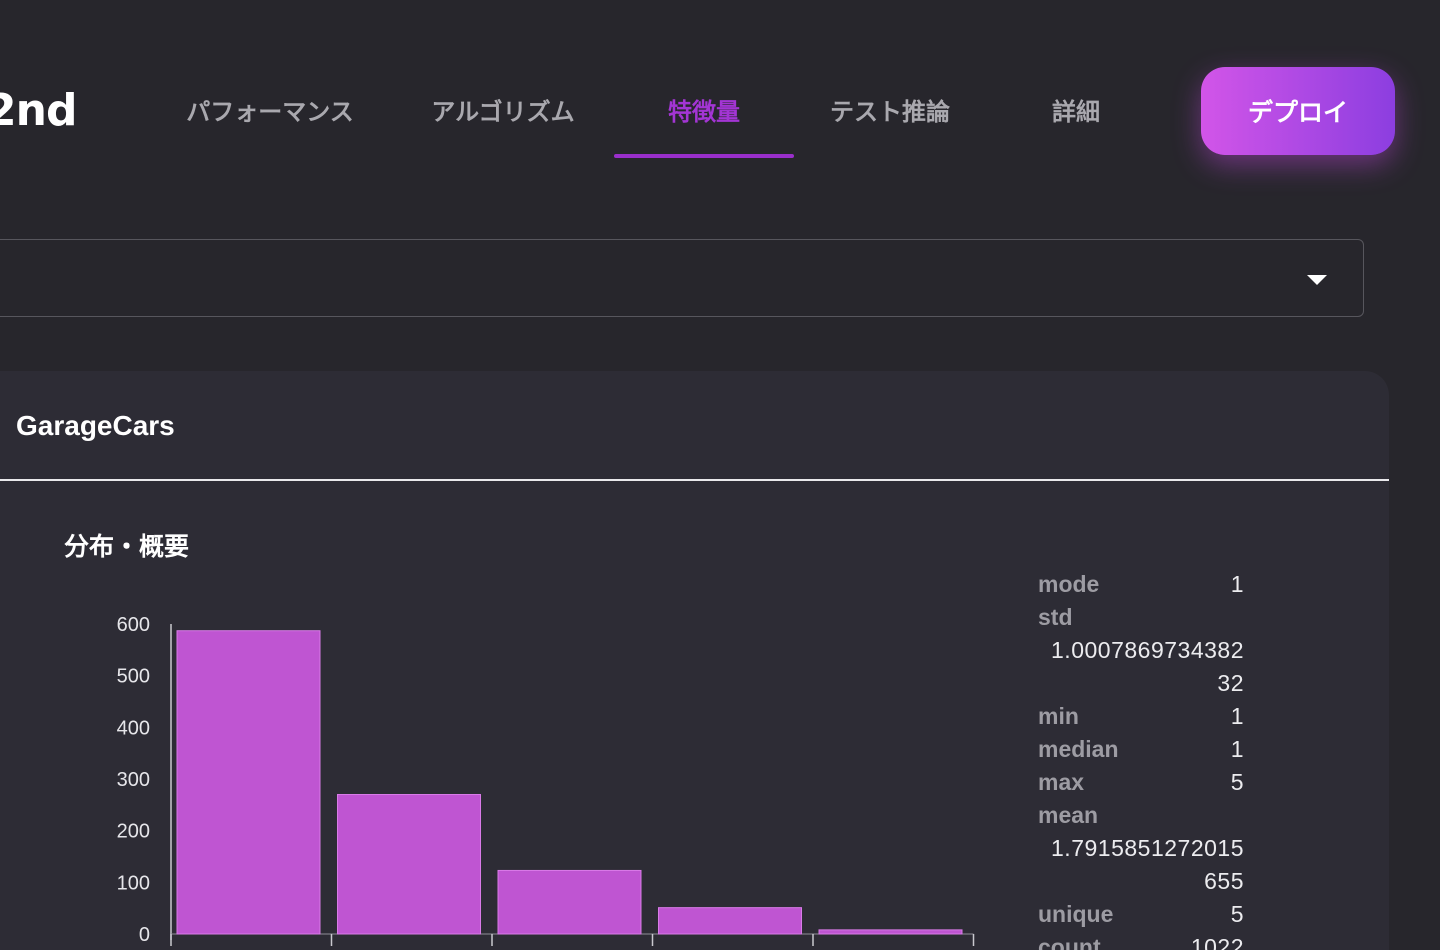  Describe the element at coordinates (133, 780) in the screenshot. I see `y-tick-label: 300` at that location.